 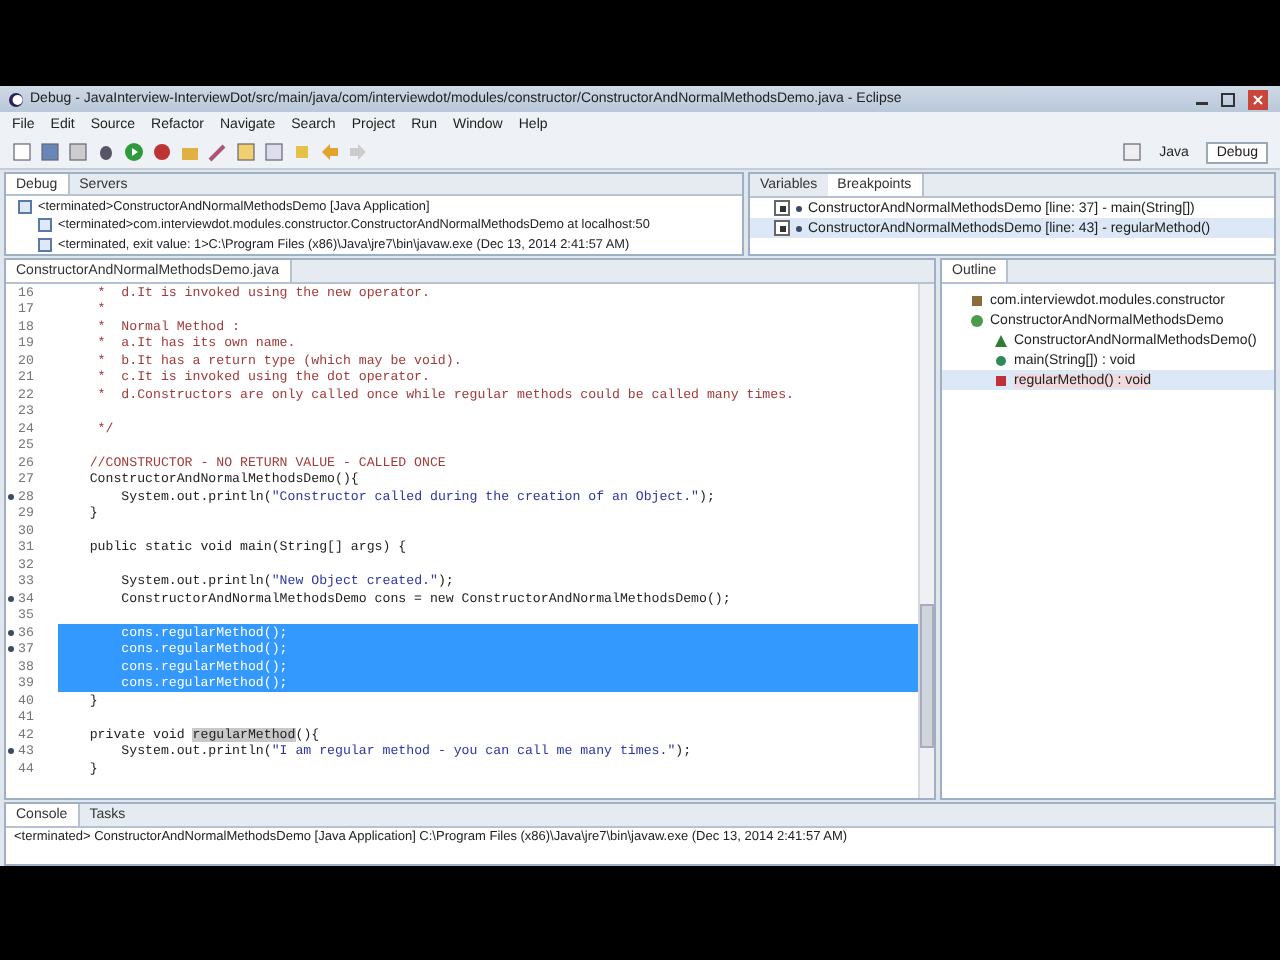 What do you see at coordinates (134, 152) in the screenshot?
I see `run-icon` at bounding box center [134, 152].